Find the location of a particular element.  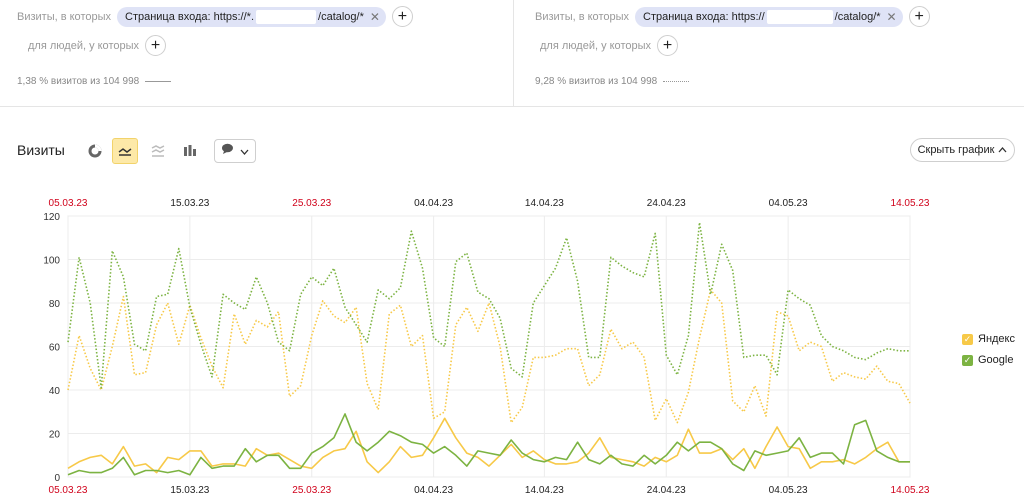

segment-1-chip-prefix: Страница входа: https://*. is located at coordinates (190, 16).